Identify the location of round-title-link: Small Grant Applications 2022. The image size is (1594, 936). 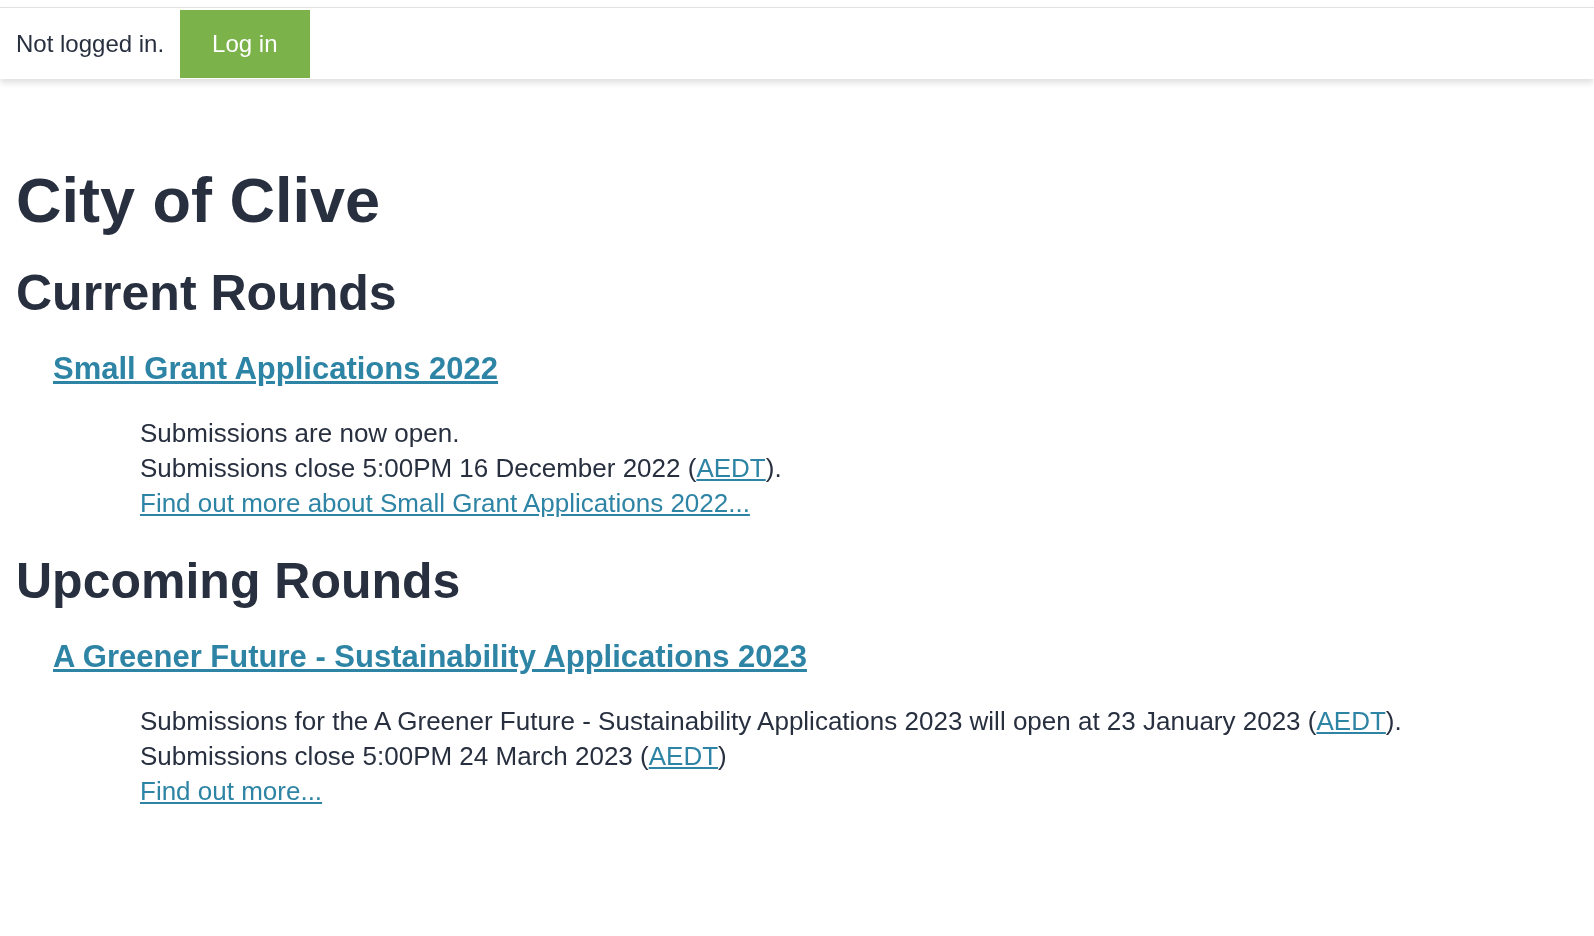
(276, 369).